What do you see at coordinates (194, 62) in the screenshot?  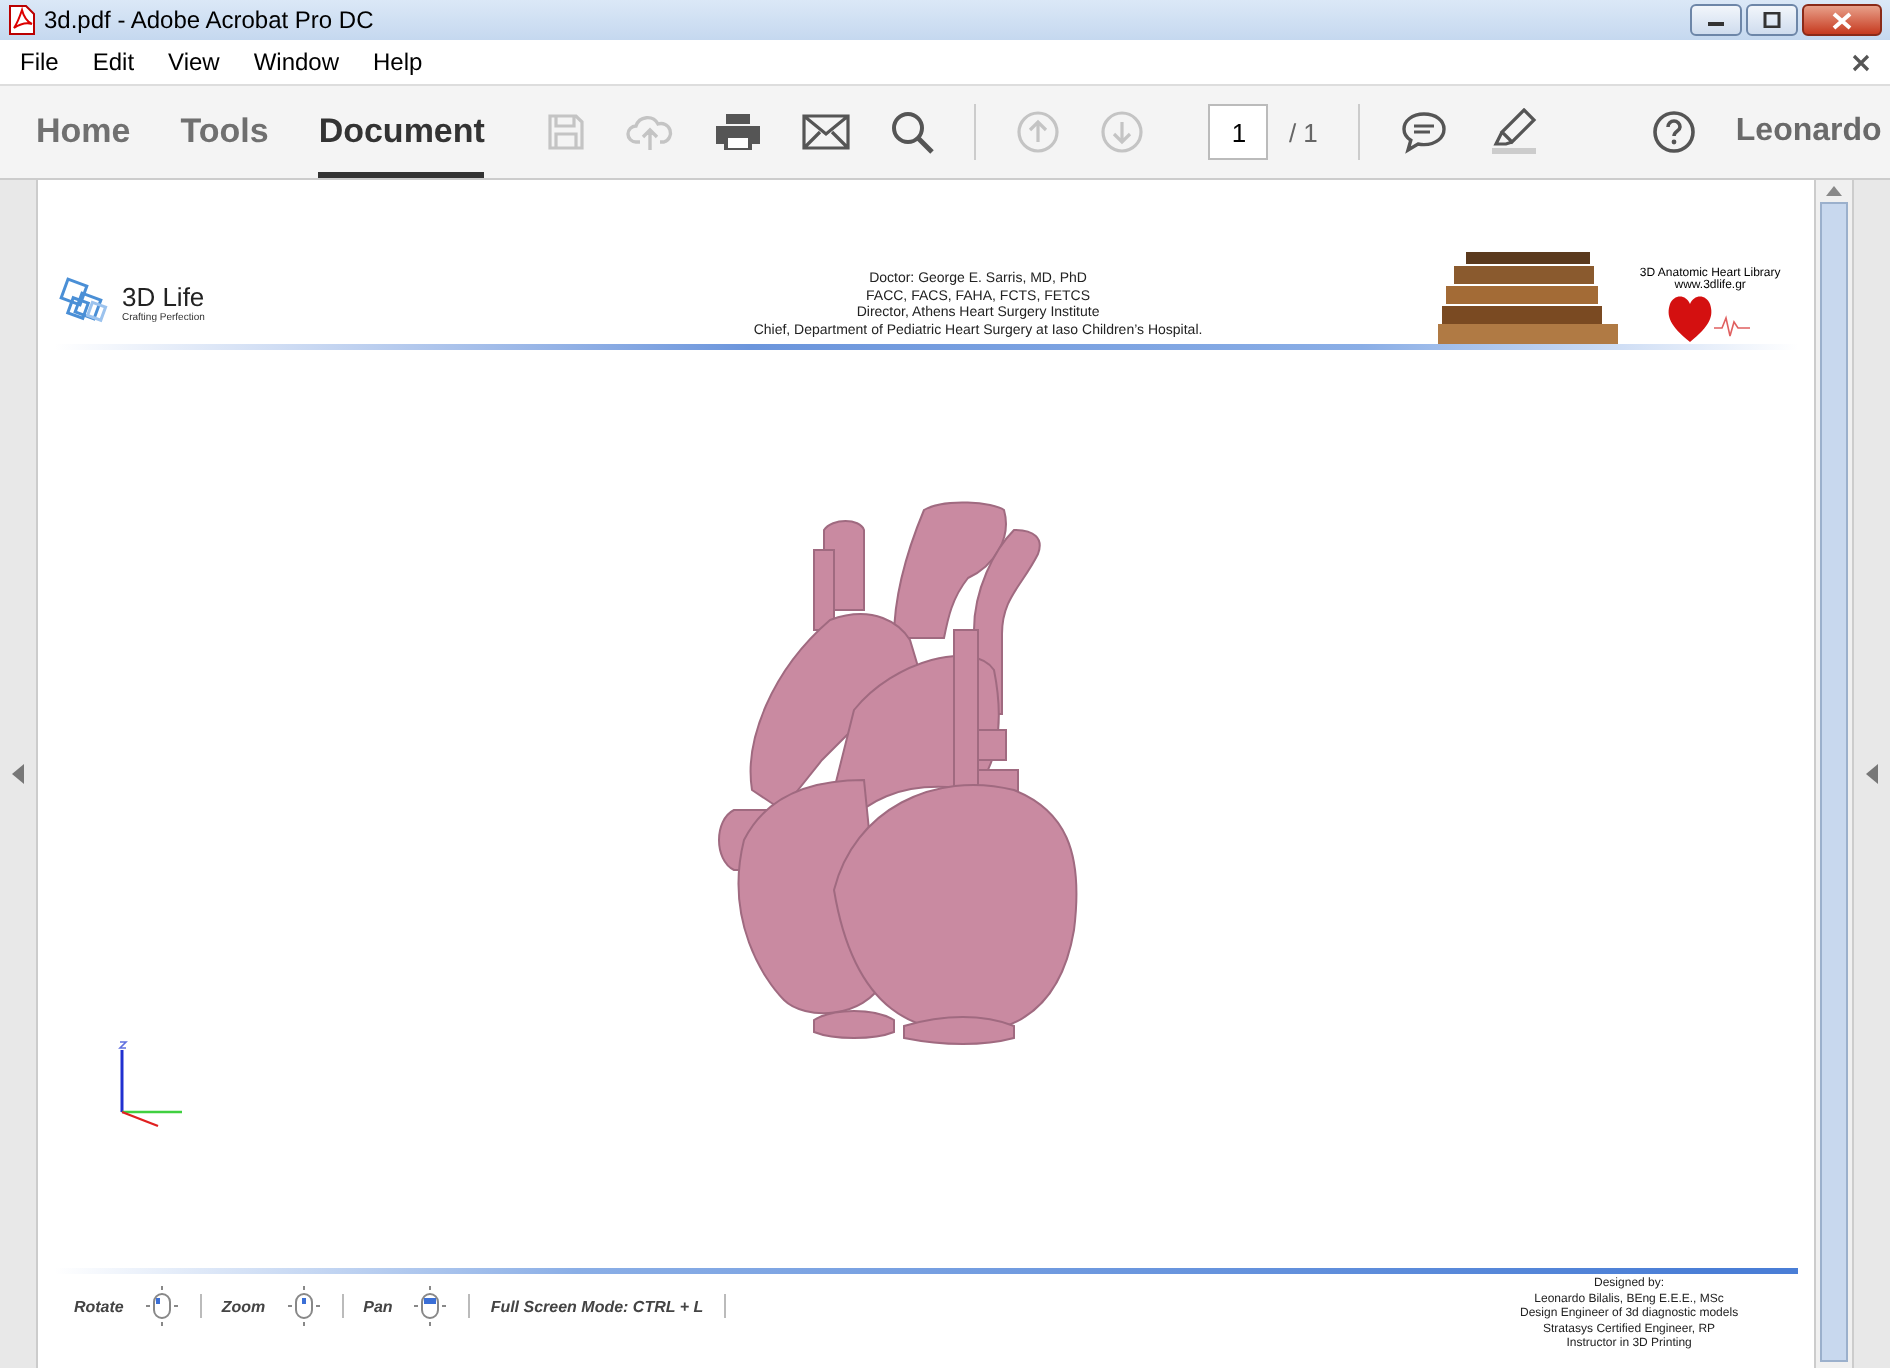 I see `menu-item: View` at bounding box center [194, 62].